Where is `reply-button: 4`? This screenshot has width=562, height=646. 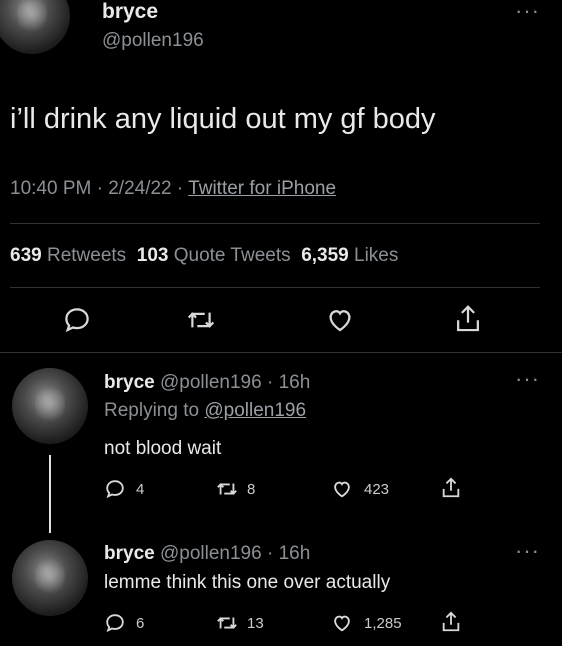
reply-button: 4 is located at coordinates (124, 489).